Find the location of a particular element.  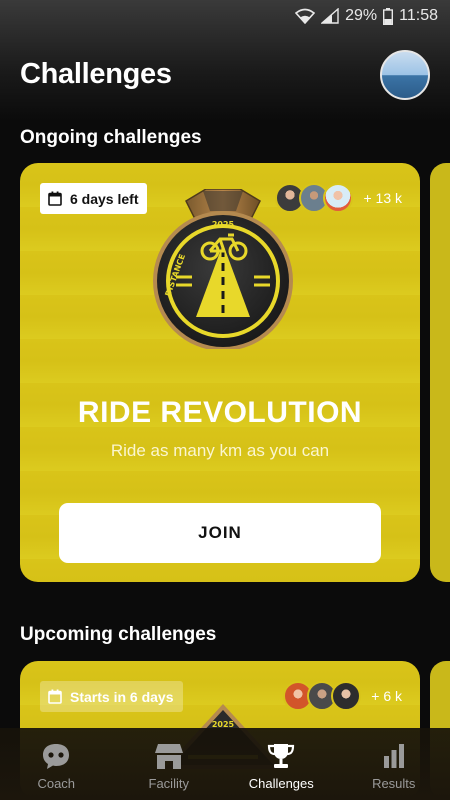

clock: 11:58 is located at coordinates (418, 15).